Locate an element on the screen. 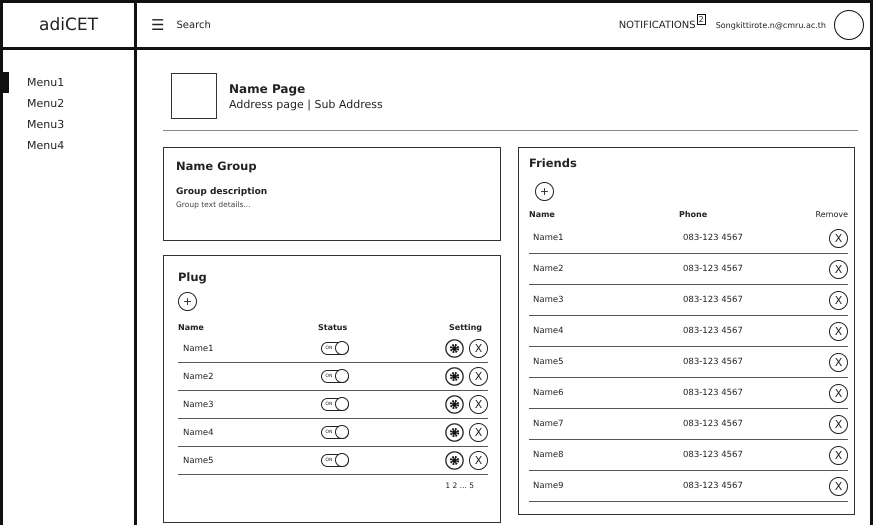 The image size is (873, 525). notification-count: 2 is located at coordinates (701, 19).